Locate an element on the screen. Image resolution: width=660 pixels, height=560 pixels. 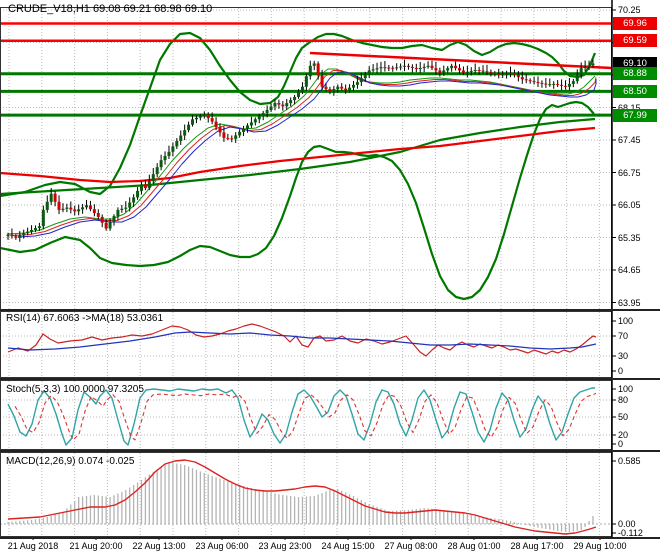
slow-ma-green is located at coordinates (298, 156).